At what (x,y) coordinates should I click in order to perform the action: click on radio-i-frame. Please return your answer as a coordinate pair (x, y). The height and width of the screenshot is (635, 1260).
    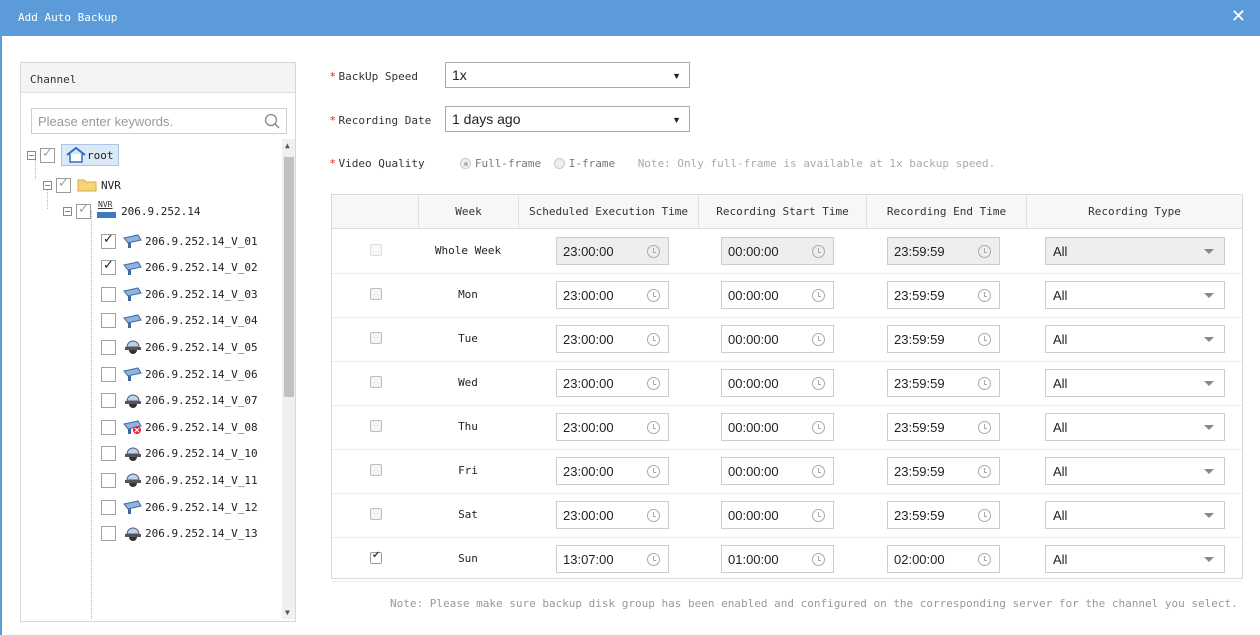
    Looking at the image, I should click on (559, 163).